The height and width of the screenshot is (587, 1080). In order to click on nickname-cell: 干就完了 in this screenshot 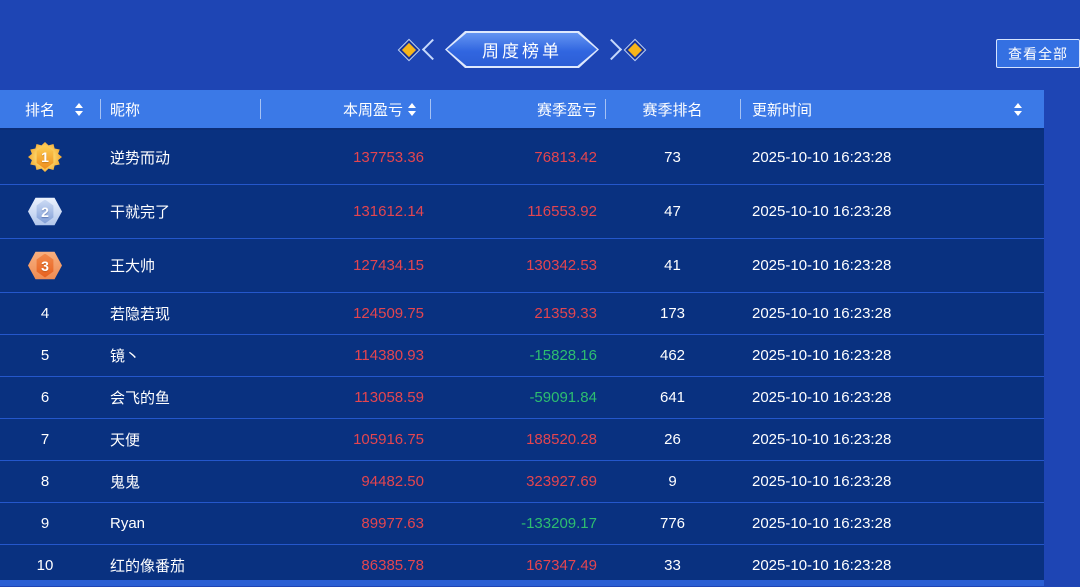, I will do `click(180, 211)`.